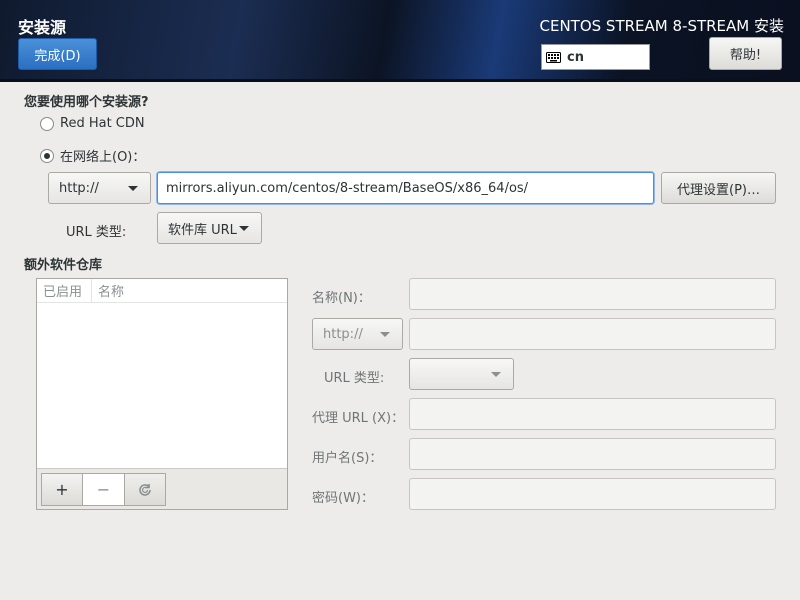 The height and width of the screenshot is (600, 800). Describe the element at coordinates (102, 123) in the screenshot. I see `radio-label: Red Hat CDN` at that location.